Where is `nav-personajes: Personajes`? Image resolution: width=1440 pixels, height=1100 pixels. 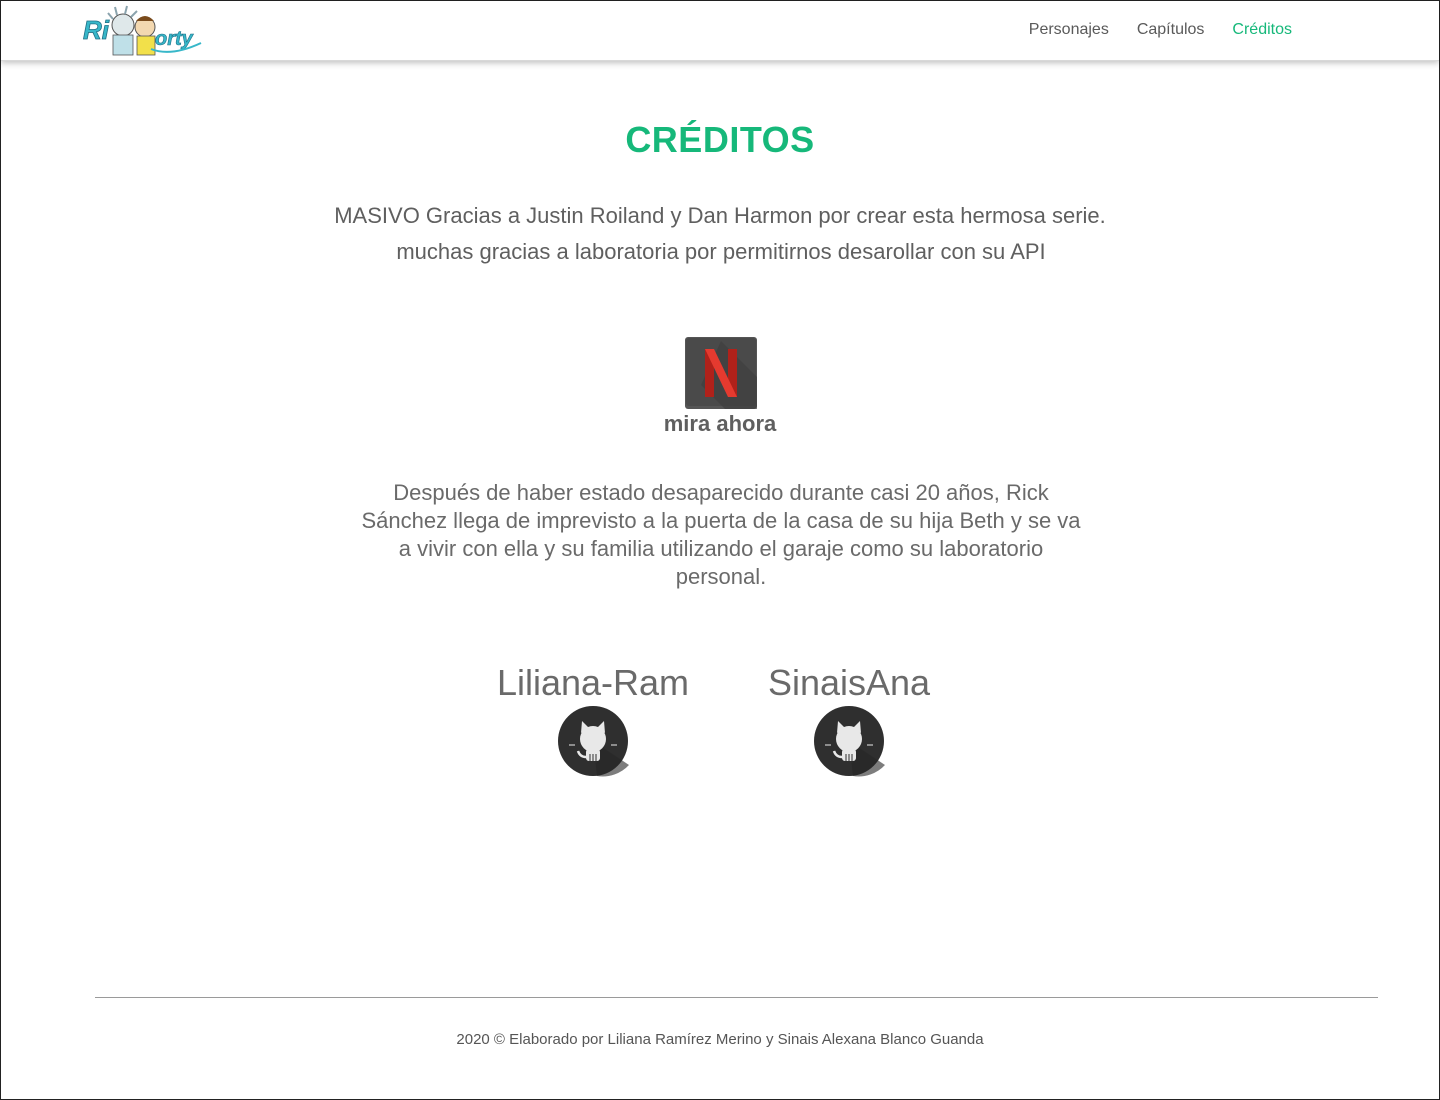
nav-personajes: Personajes is located at coordinates (1069, 30).